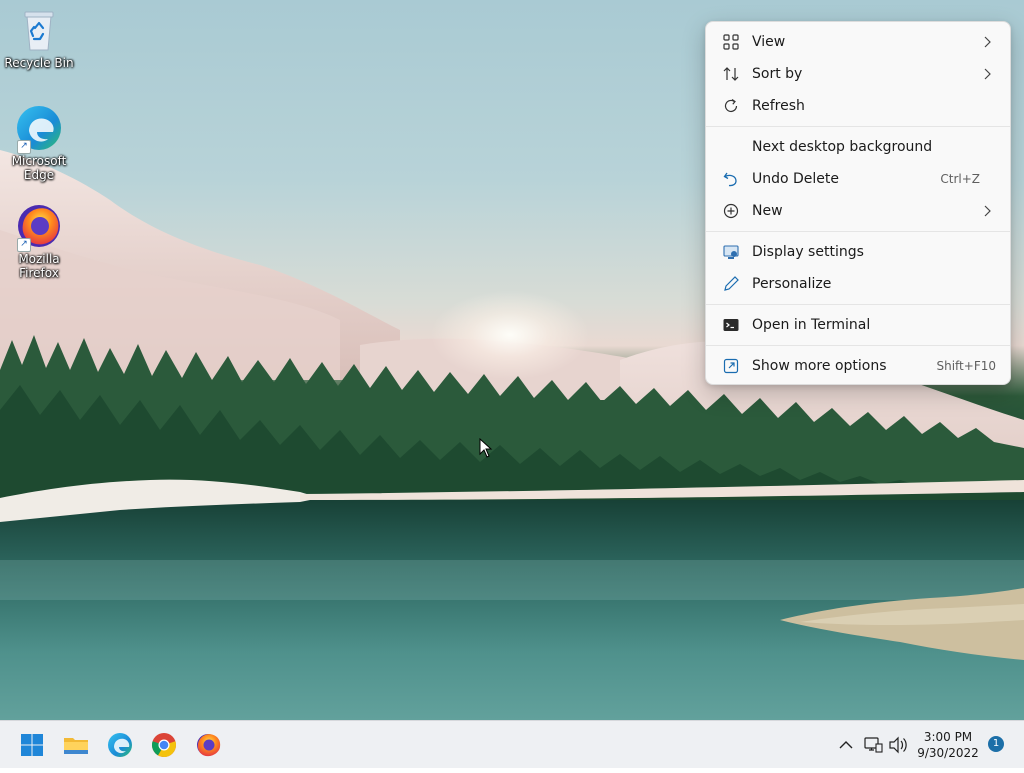  Describe the element at coordinates (767, 211) in the screenshot. I see `menu-item-label: New` at that location.